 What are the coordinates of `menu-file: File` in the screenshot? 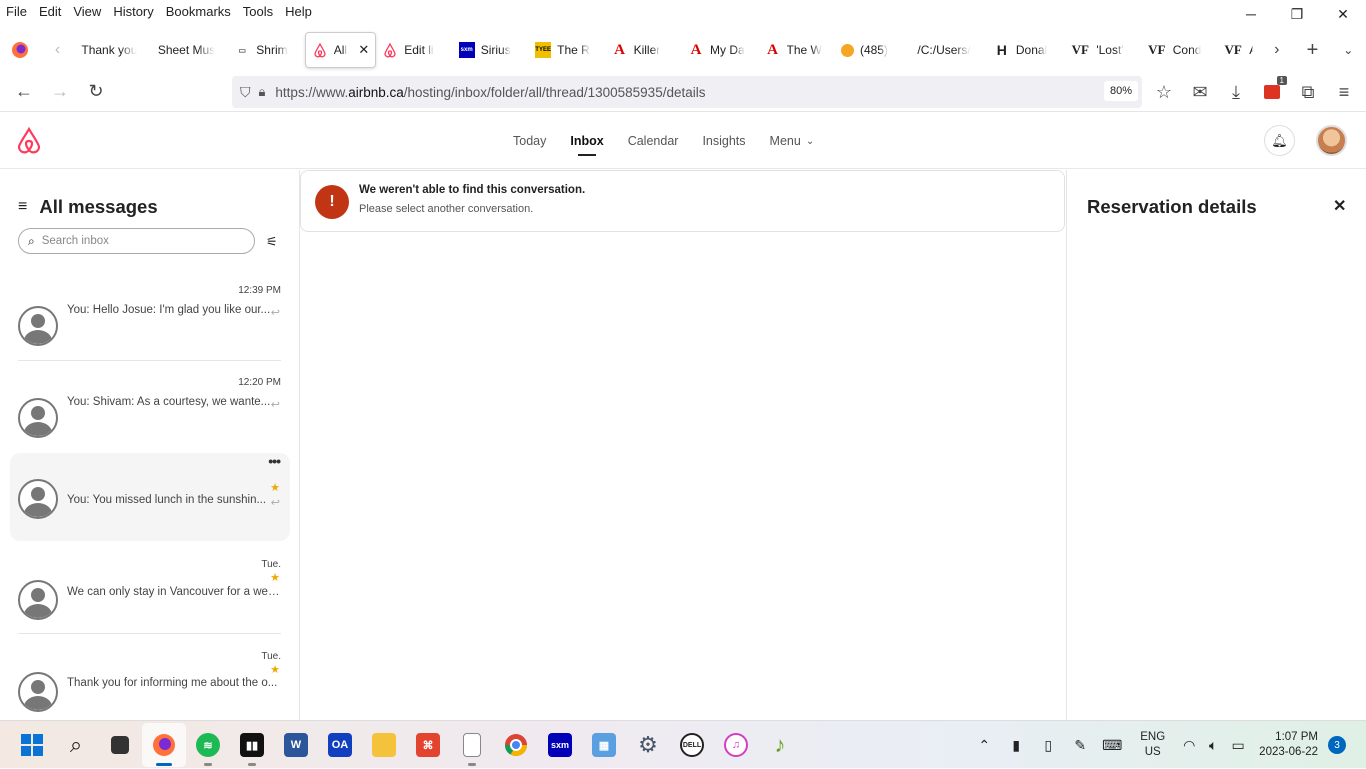 It's located at (16, 11).